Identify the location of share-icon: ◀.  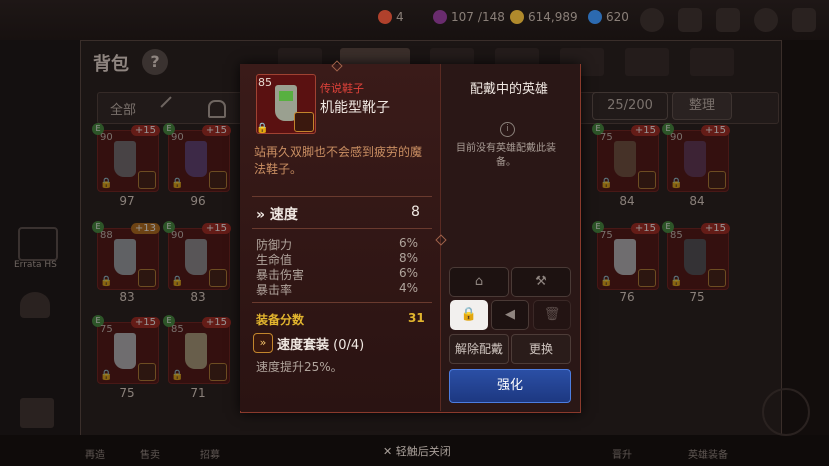
(510, 314).